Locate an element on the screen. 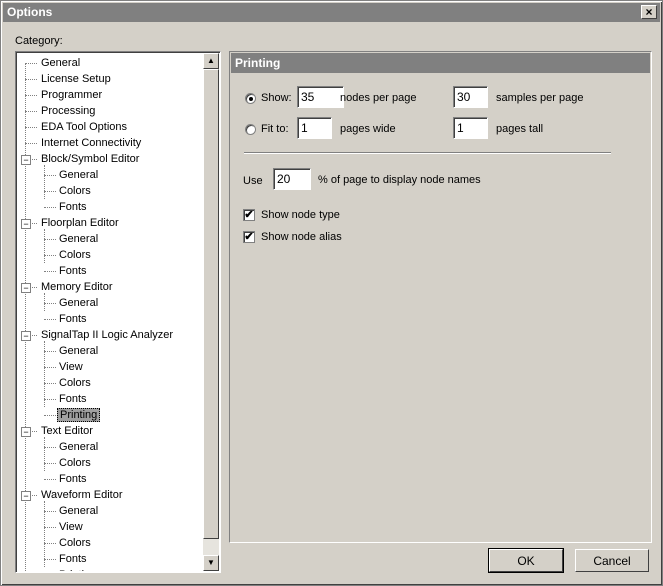  tree-item-label: SignalTap II Logic Analyzer is located at coordinates (107, 335).